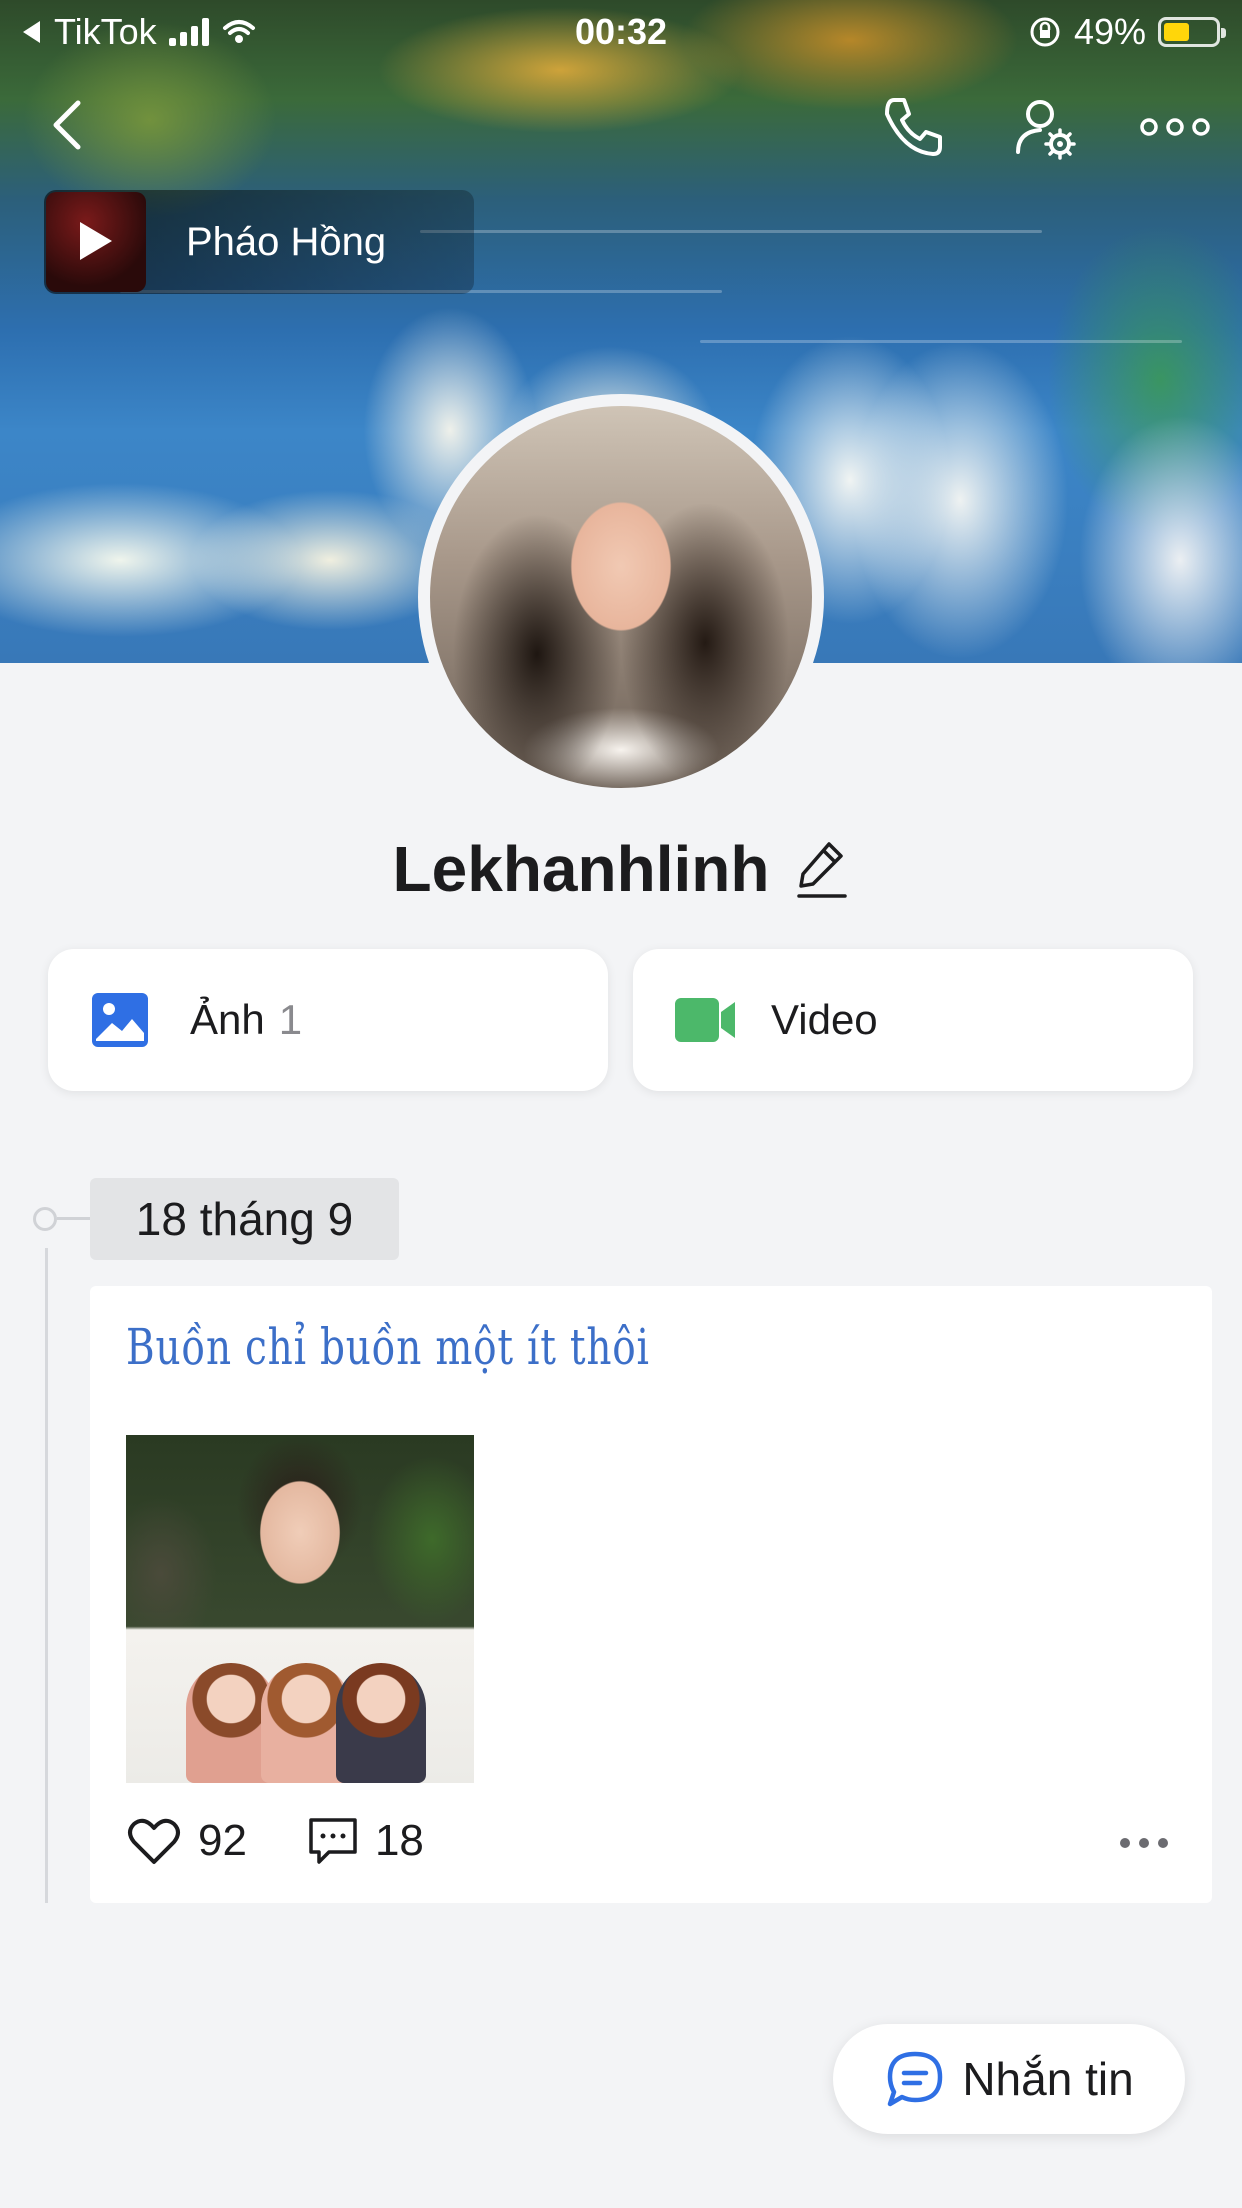 This screenshot has height=2208, width=1242. What do you see at coordinates (222, 1840) in the screenshot?
I see `like-count: 92` at bounding box center [222, 1840].